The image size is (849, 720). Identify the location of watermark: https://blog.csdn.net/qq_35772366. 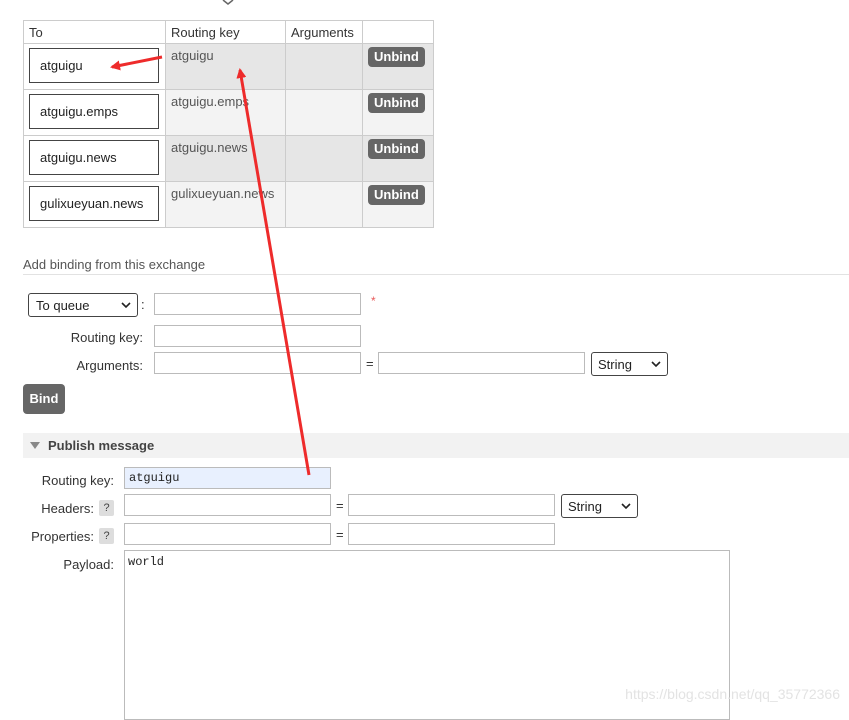
(732, 694).